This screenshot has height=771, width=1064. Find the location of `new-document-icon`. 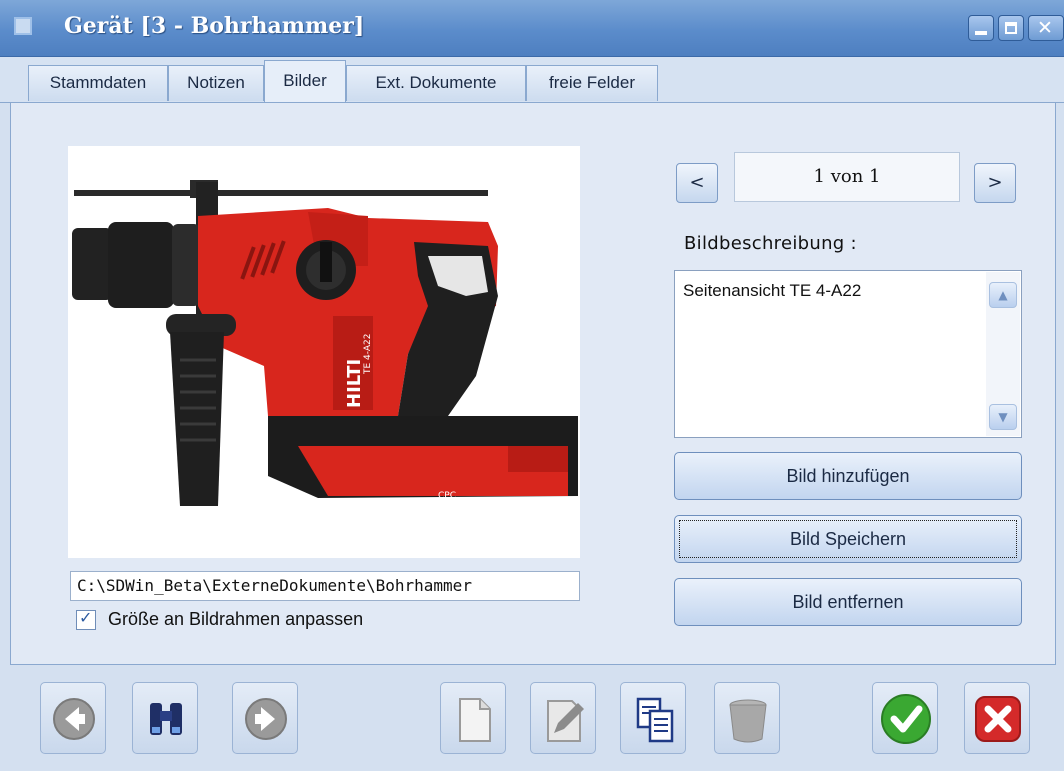

new-document-icon is located at coordinates (475, 720).